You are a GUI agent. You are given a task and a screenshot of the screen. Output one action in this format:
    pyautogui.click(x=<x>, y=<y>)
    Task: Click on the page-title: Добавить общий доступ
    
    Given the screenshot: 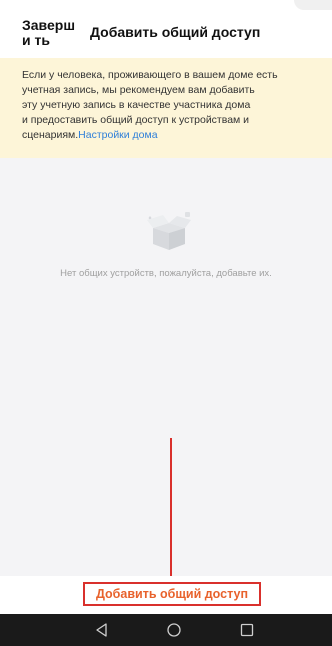 What is the action you would take?
    pyautogui.click(x=175, y=32)
    